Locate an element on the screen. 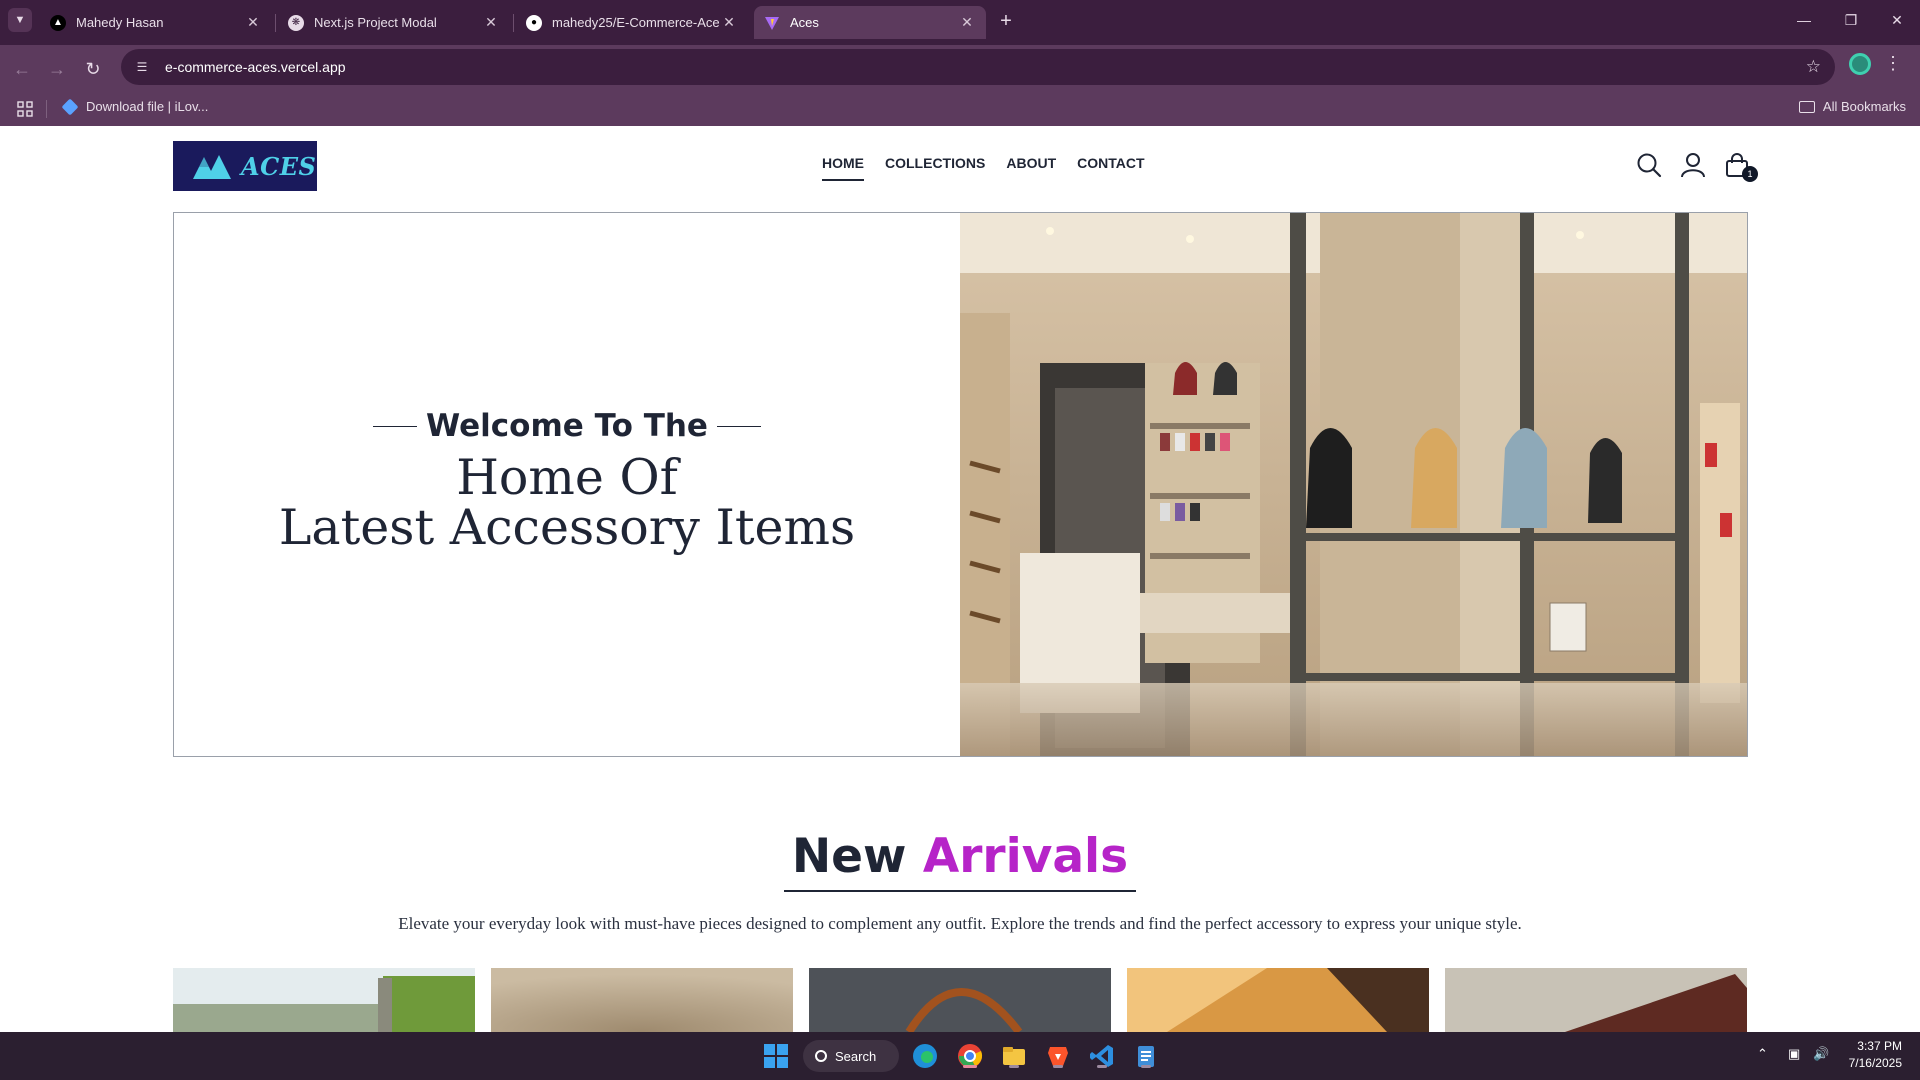  edge-icon is located at coordinates (925, 1056).